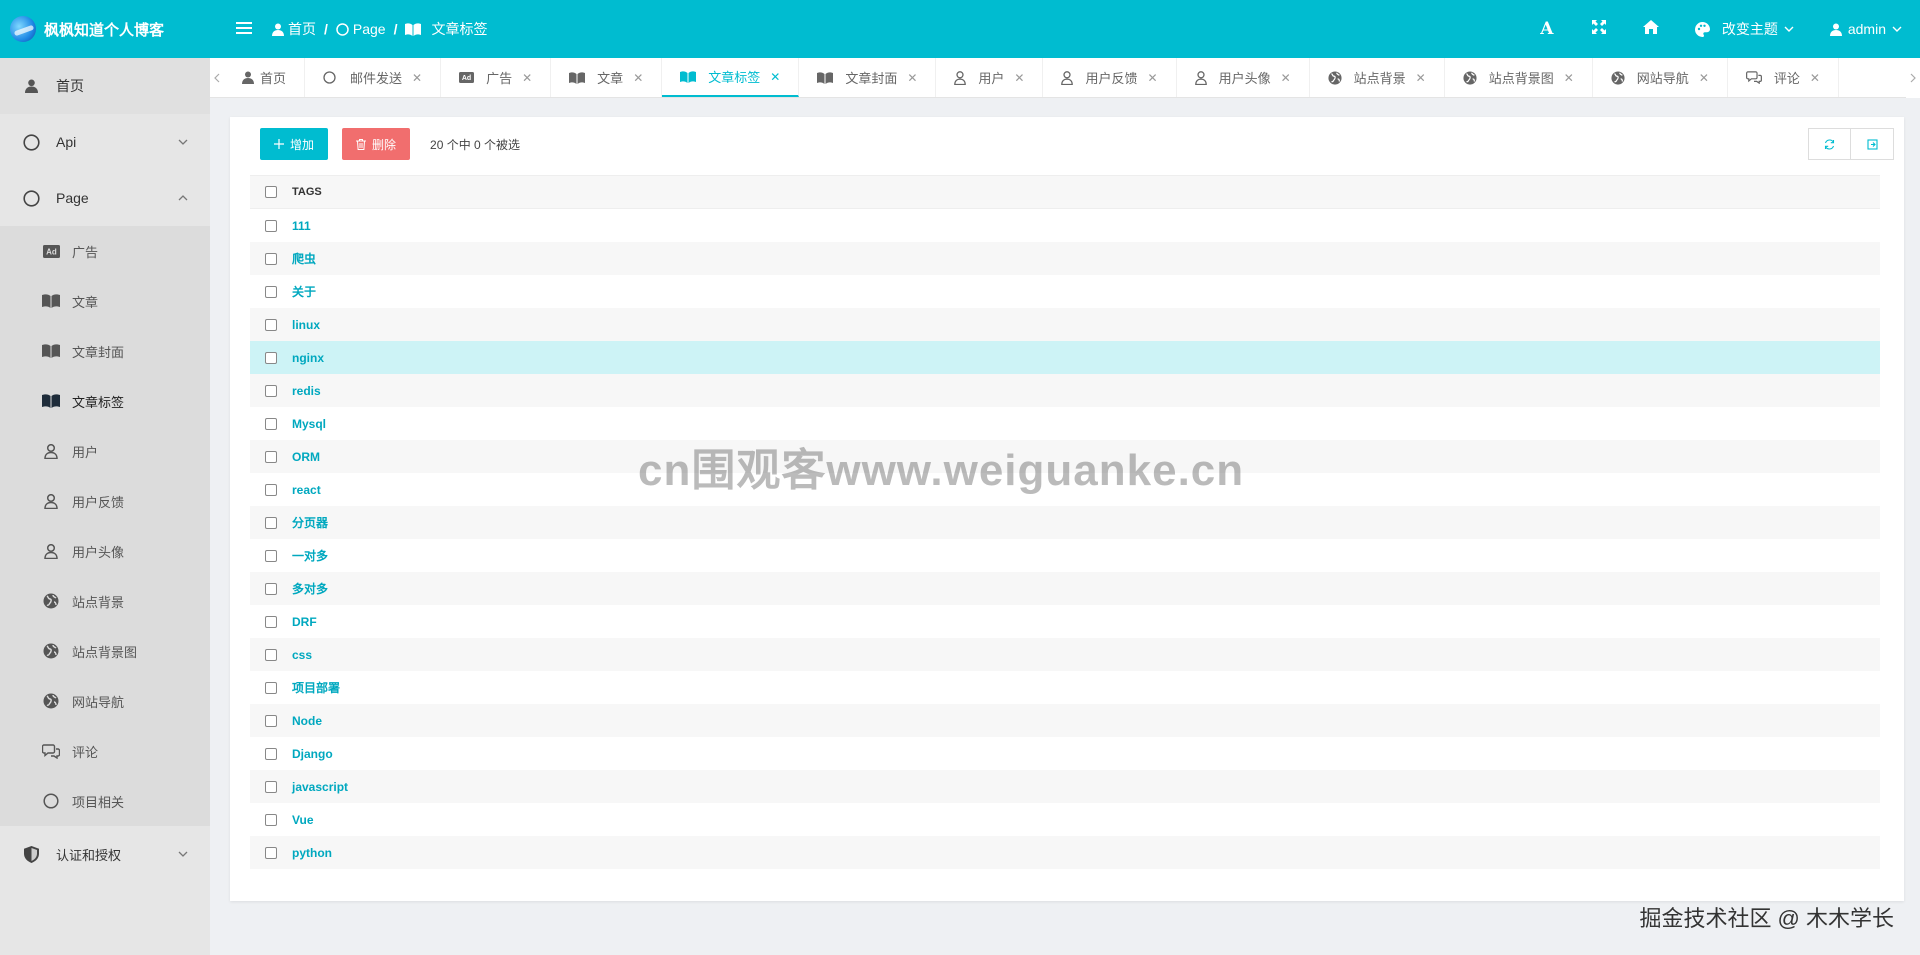 This screenshot has width=1920, height=955. Describe the element at coordinates (1547, 29) in the screenshot. I see `font-size-icon: A` at that location.